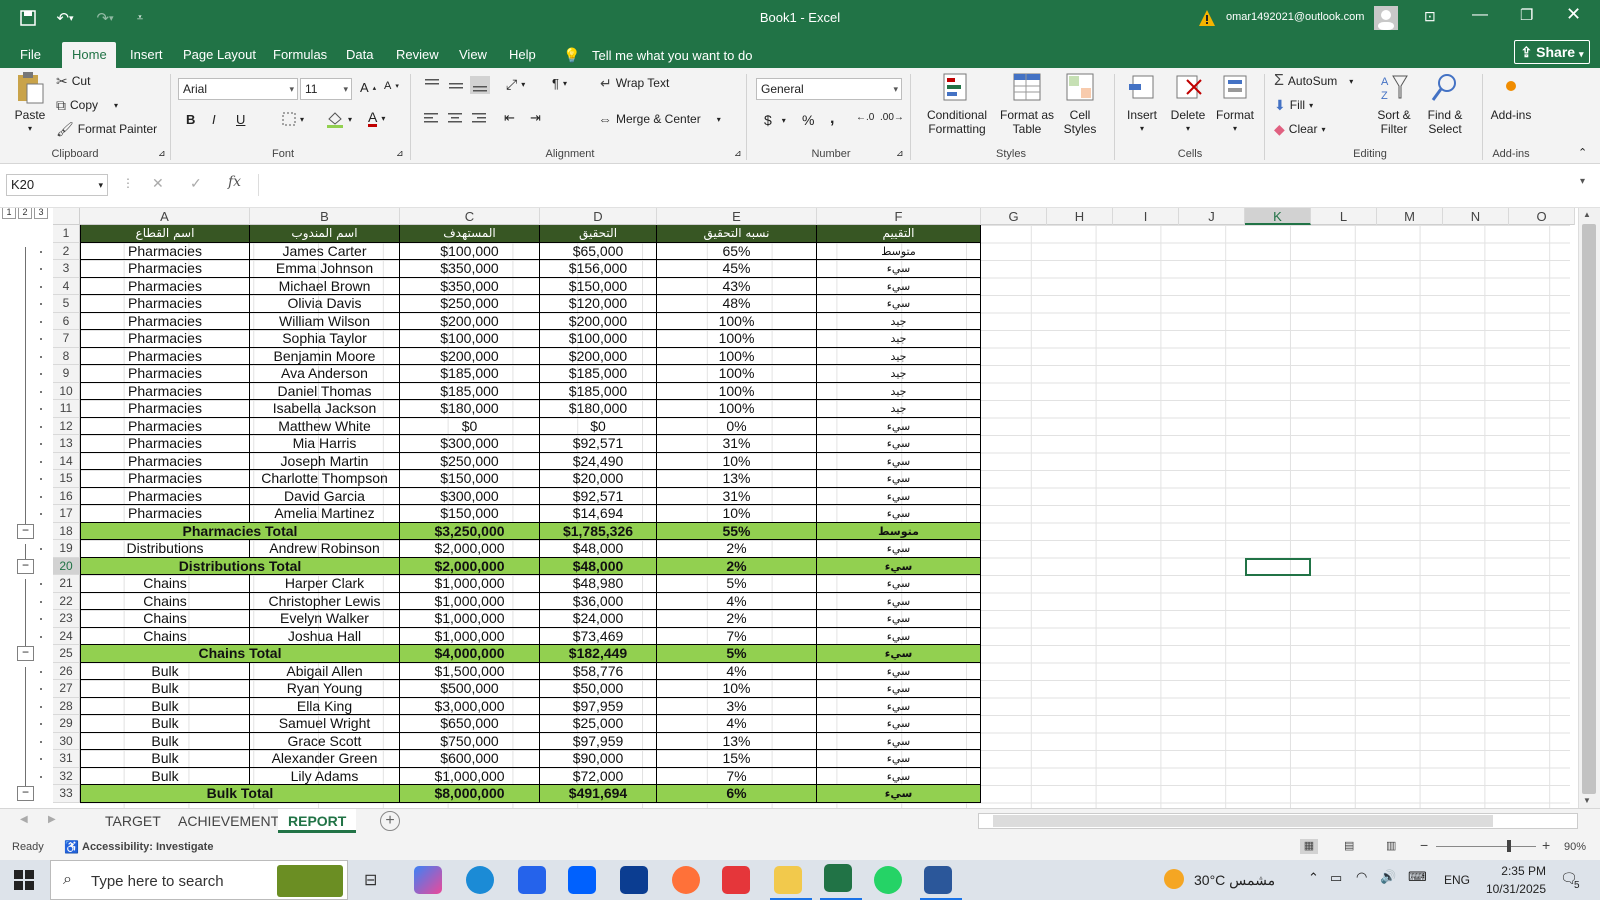 This screenshot has height=900, width=1600. Describe the element at coordinates (105, 18) in the screenshot. I see `redo-icon: ↷ ▾` at that location.